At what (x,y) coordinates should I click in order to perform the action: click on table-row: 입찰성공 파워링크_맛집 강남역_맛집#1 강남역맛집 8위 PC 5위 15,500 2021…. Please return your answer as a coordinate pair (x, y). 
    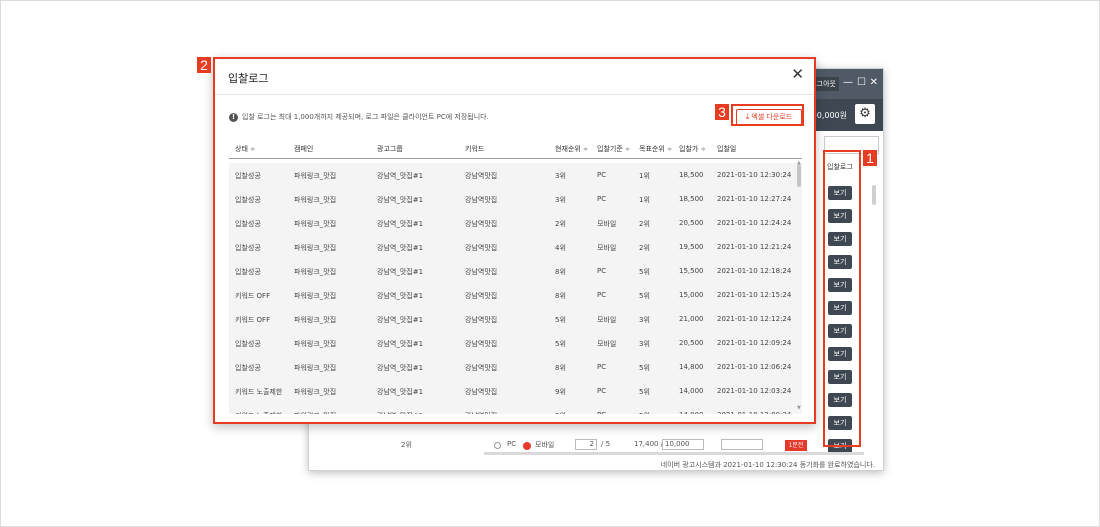
    Looking at the image, I should click on (515, 271).